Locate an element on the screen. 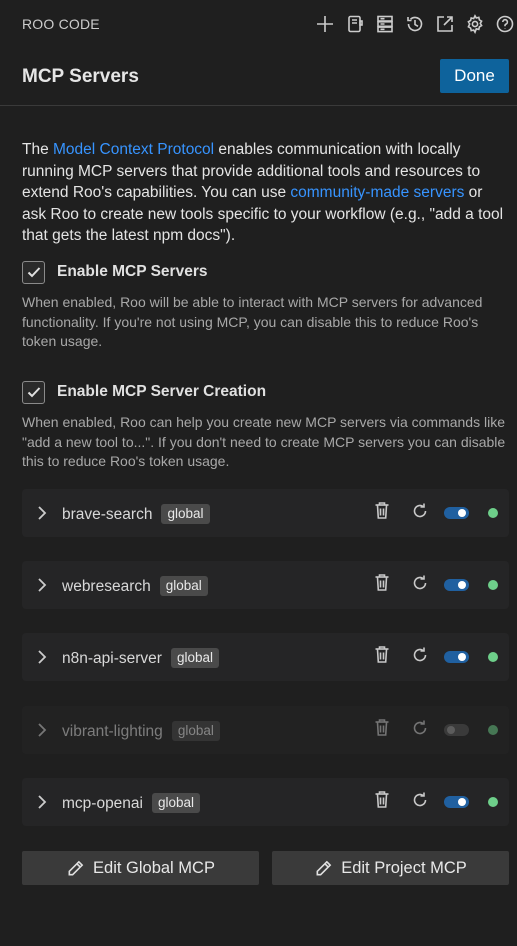 The width and height of the screenshot is (517, 946). server-name-text: n8n-api-server is located at coordinates (112, 658).